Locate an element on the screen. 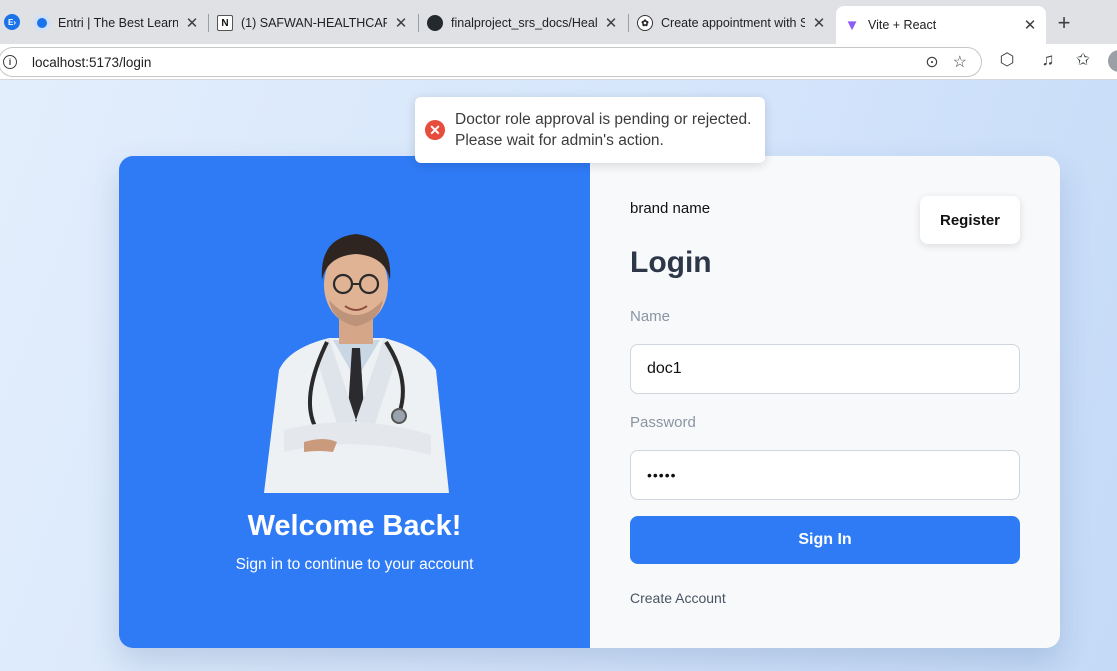  tab-github: finalproject_srs_docs/Health ✕ is located at coordinates (523, 23).